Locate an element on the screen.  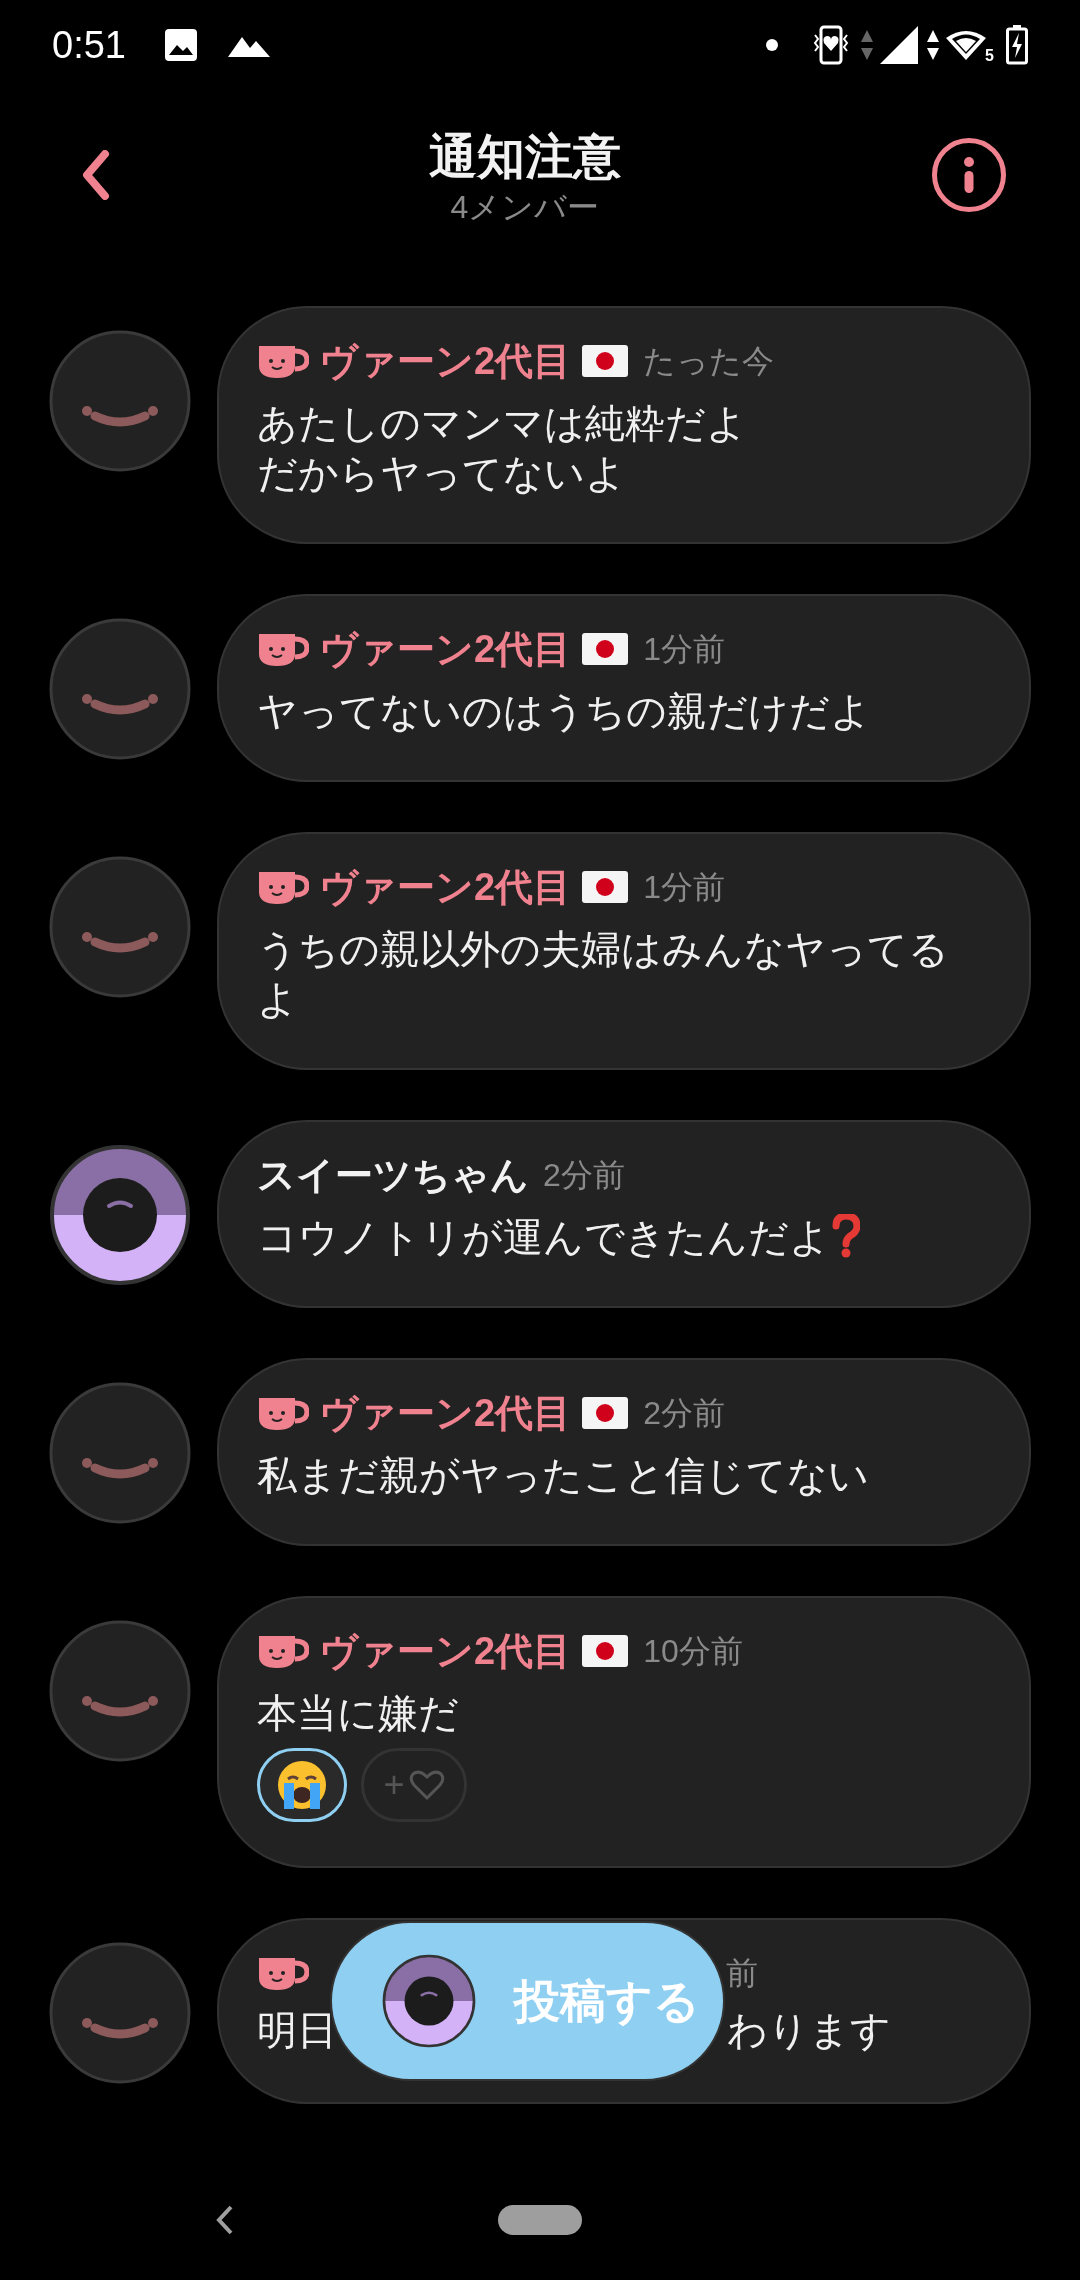
message-text: ヤってないのはうちの親だけだよ is located at coordinates (564, 711).